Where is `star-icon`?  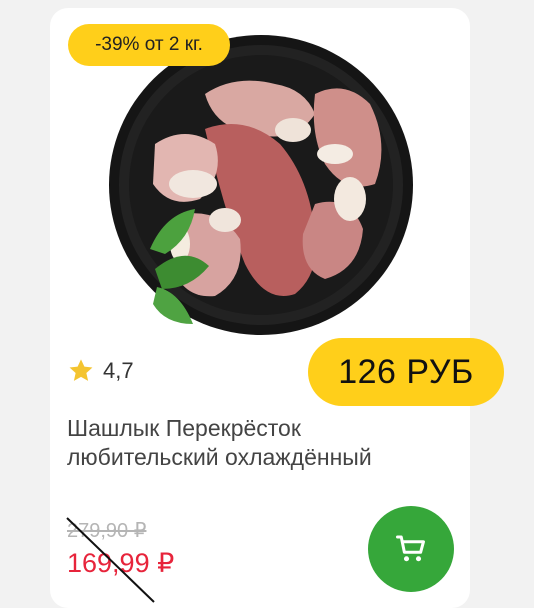
star-icon is located at coordinates (81, 370).